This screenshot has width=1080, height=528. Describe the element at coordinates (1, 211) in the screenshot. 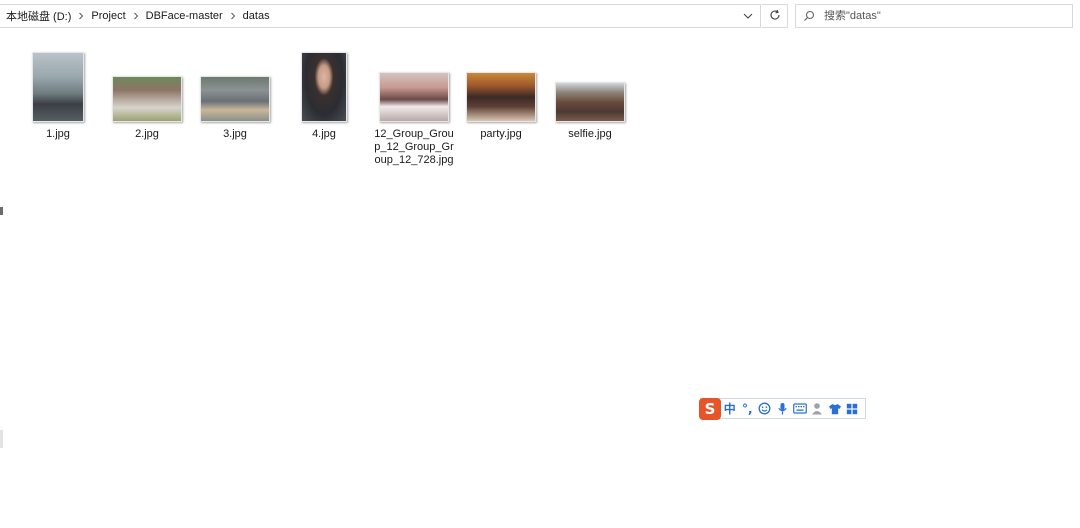

I see `left-edge-marker` at that location.